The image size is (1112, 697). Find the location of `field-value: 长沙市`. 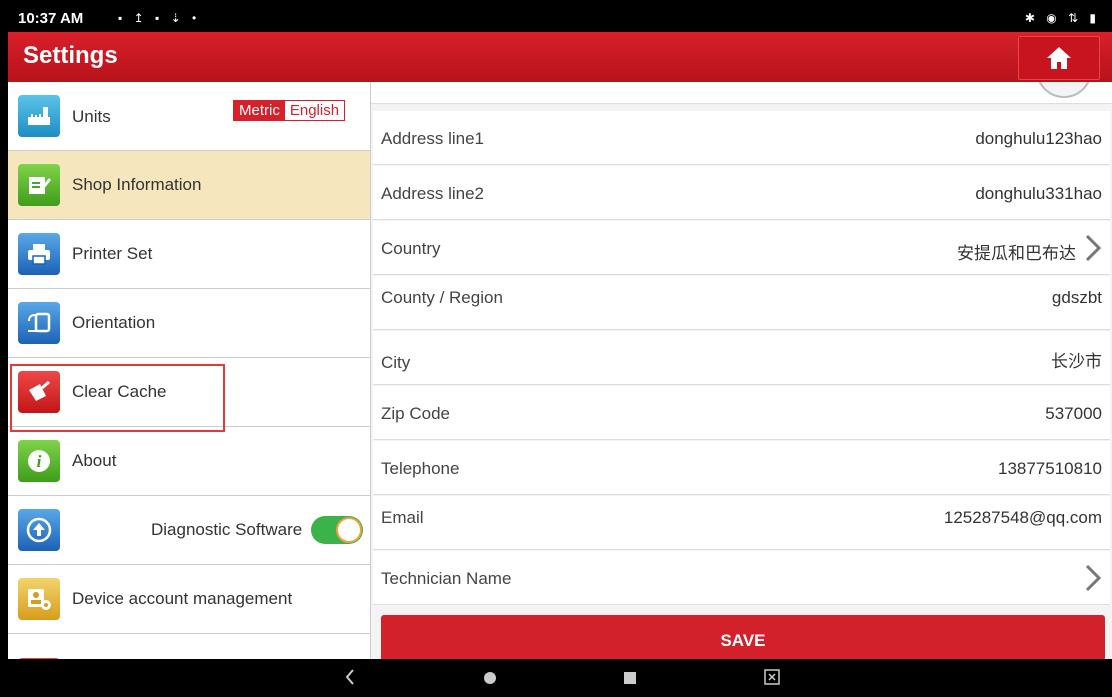

field-value: 长沙市 is located at coordinates (1076, 359).